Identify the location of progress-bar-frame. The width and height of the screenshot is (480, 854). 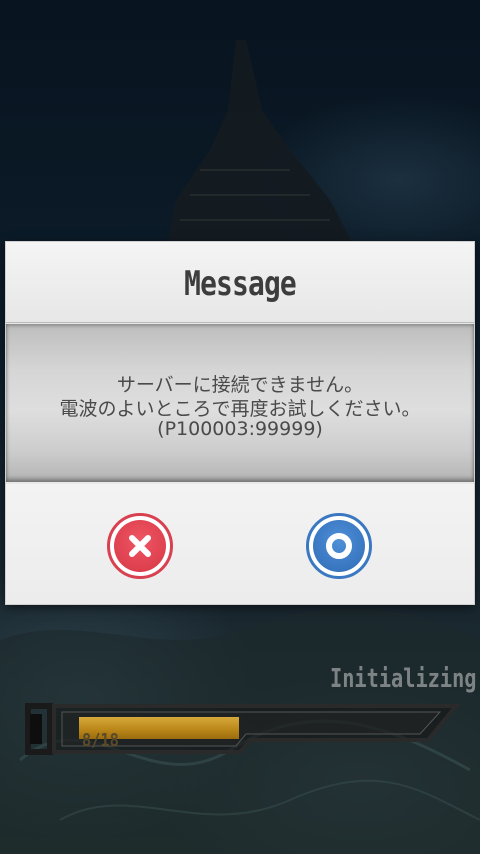
(243, 729).